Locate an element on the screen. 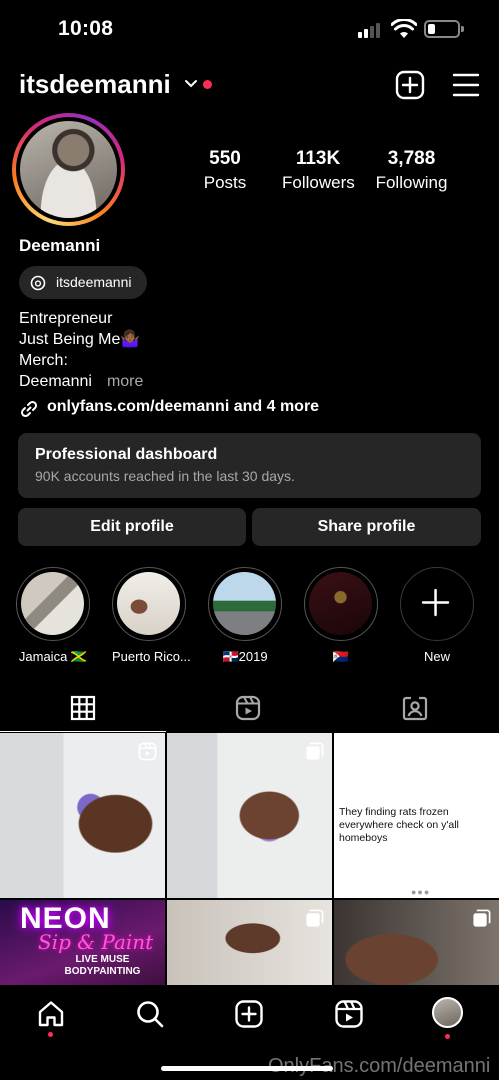 The width and height of the screenshot is (499, 1080). highlight-label: Jamaica 🇯🇲 is located at coordinates (53, 656).